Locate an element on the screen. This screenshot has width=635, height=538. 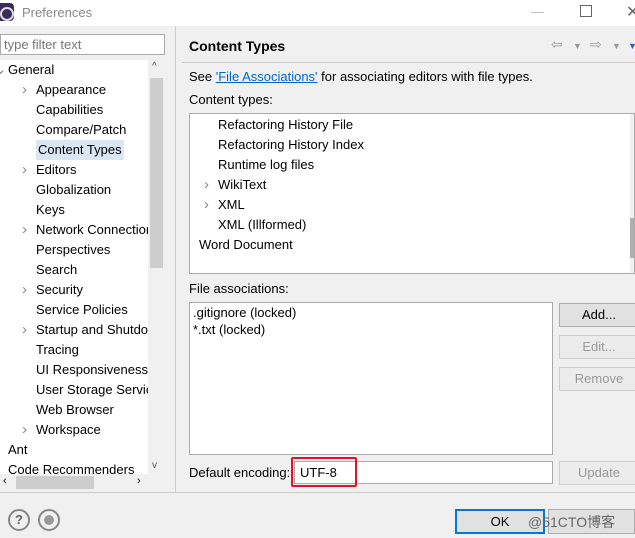
tree-item: Web Browser is located at coordinates (75, 410).